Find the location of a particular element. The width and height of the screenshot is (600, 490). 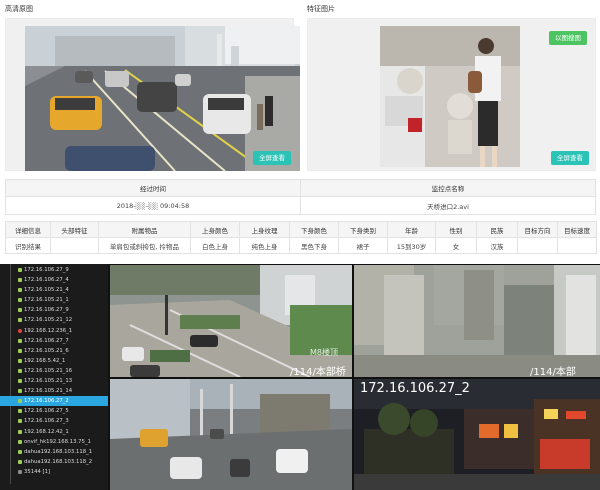

monitor-point-value: 天桥进口2.avi is located at coordinates (448, 205).